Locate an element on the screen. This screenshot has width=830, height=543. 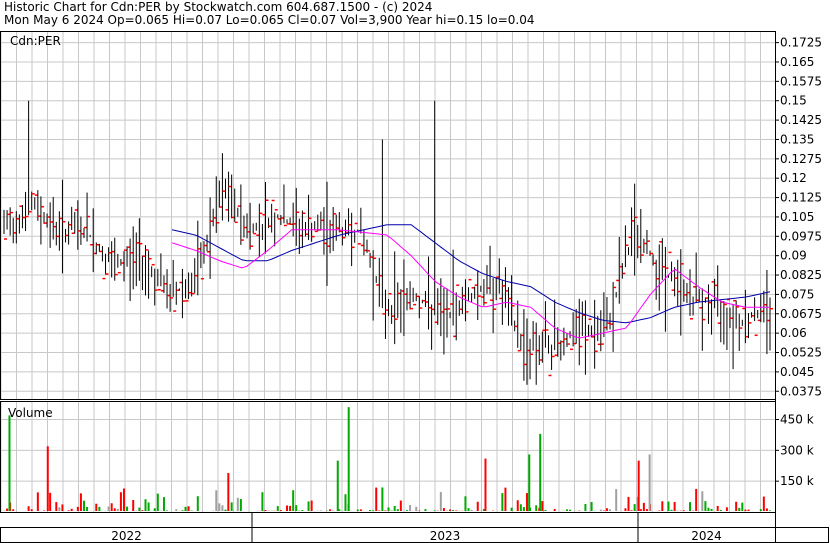
y-tick-label: 0.1275 is located at coordinates (801, 159).